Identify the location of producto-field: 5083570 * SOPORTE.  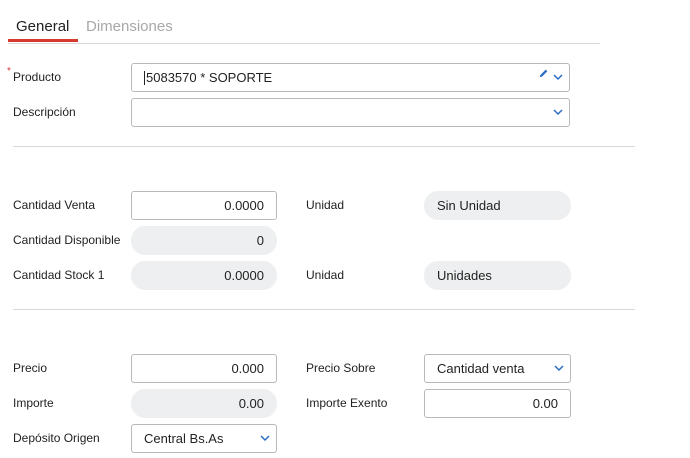
(350, 77).